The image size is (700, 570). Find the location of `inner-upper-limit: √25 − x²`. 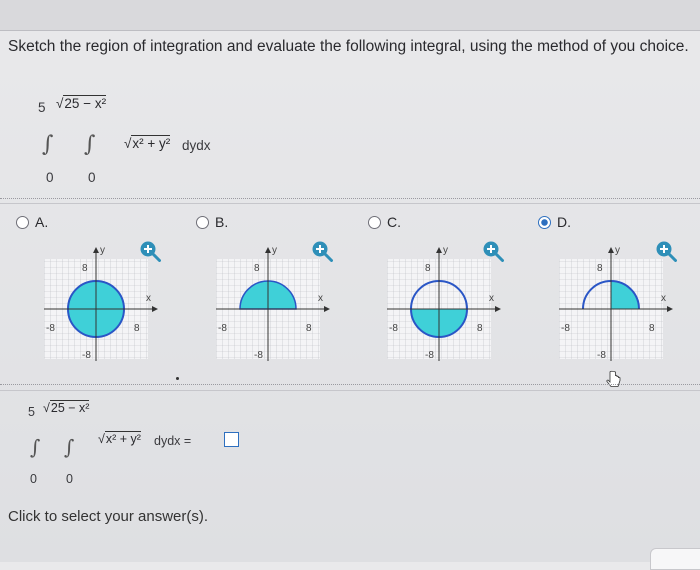

inner-upper-limit: √25 − x² is located at coordinates (81, 103).